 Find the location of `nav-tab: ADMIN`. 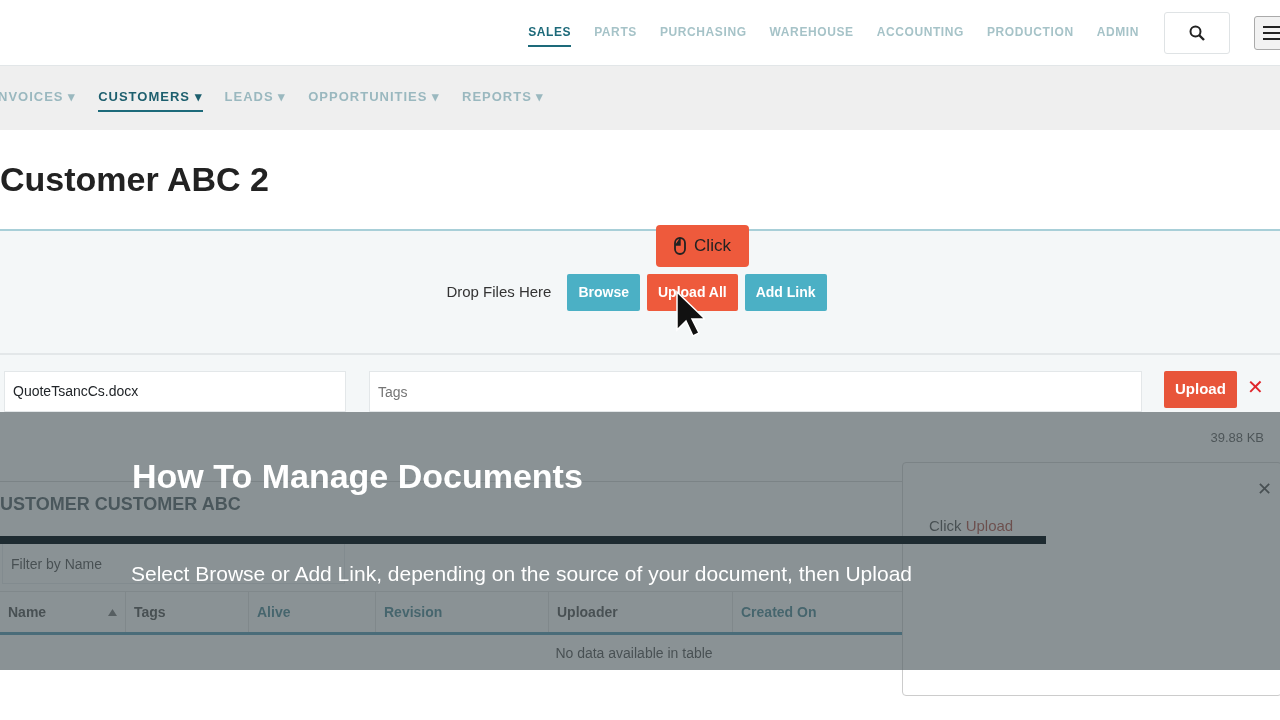

nav-tab: ADMIN is located at coordinates (1117, 32).